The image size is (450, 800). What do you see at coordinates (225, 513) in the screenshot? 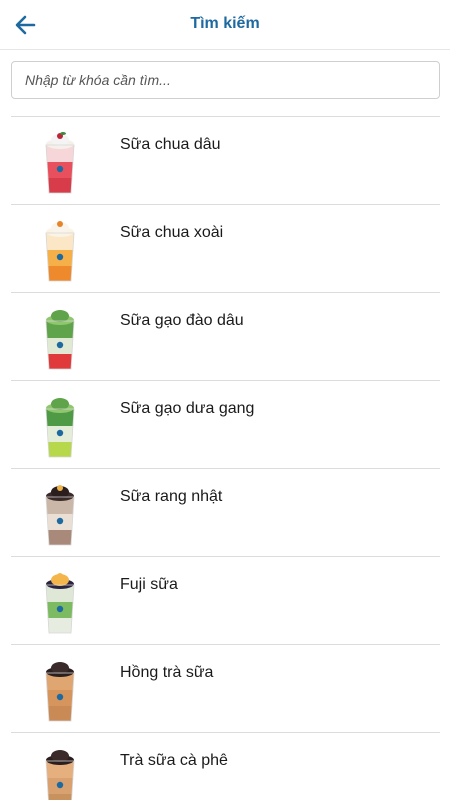
I see `product-list-item: Sữa rang nhật` at bounding box center [225, 513].